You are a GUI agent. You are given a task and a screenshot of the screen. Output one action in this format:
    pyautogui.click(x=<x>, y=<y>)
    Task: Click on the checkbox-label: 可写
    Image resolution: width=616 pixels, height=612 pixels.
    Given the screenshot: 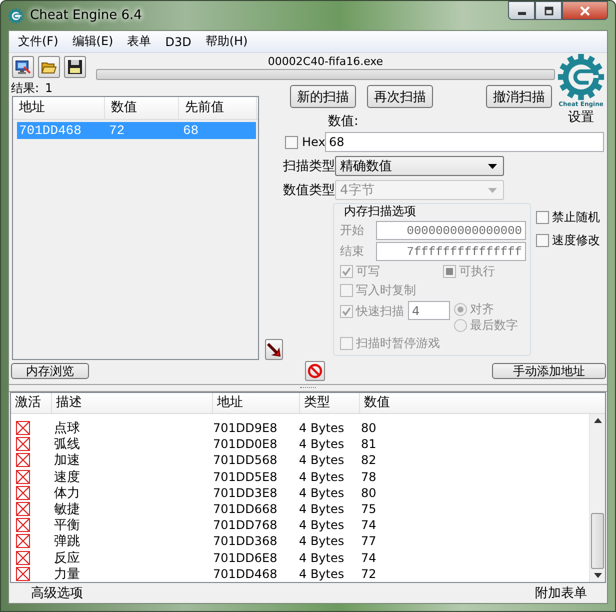 What is the action you would take?
    pyautogui.click(x=368, y=271)
    